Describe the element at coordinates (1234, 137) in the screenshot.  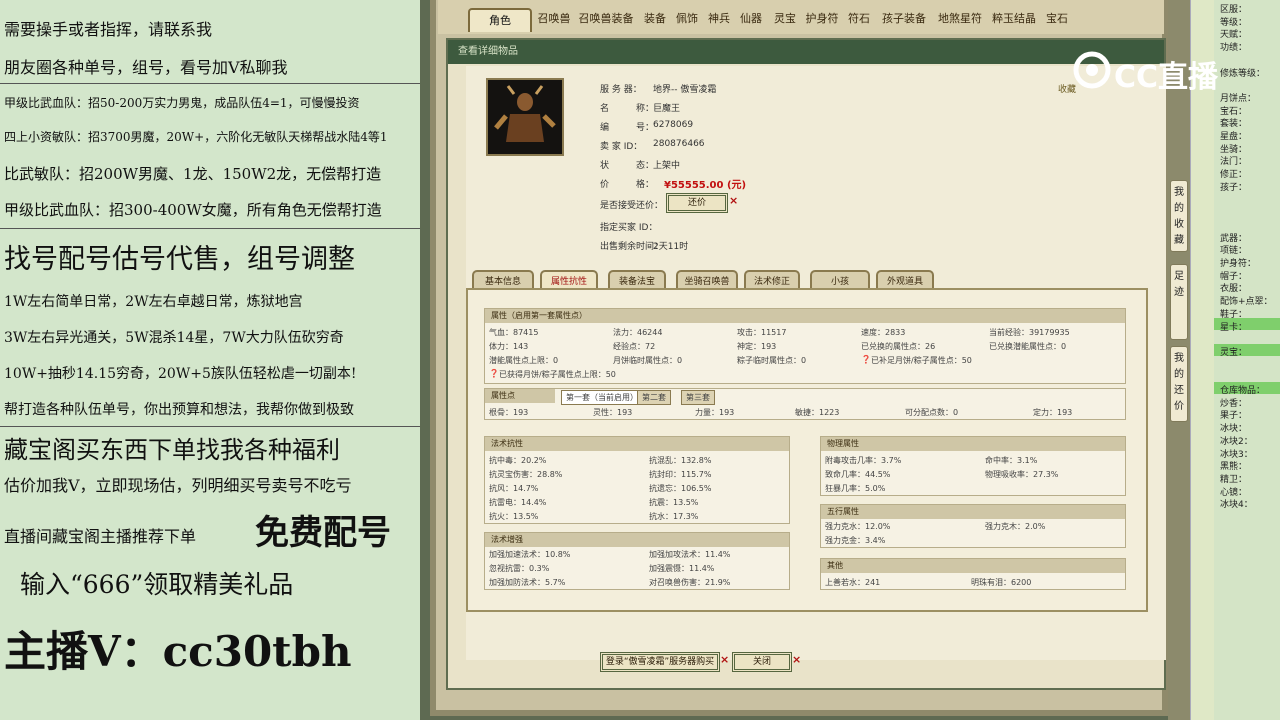
I see `note-label: 星盘：` at that location.